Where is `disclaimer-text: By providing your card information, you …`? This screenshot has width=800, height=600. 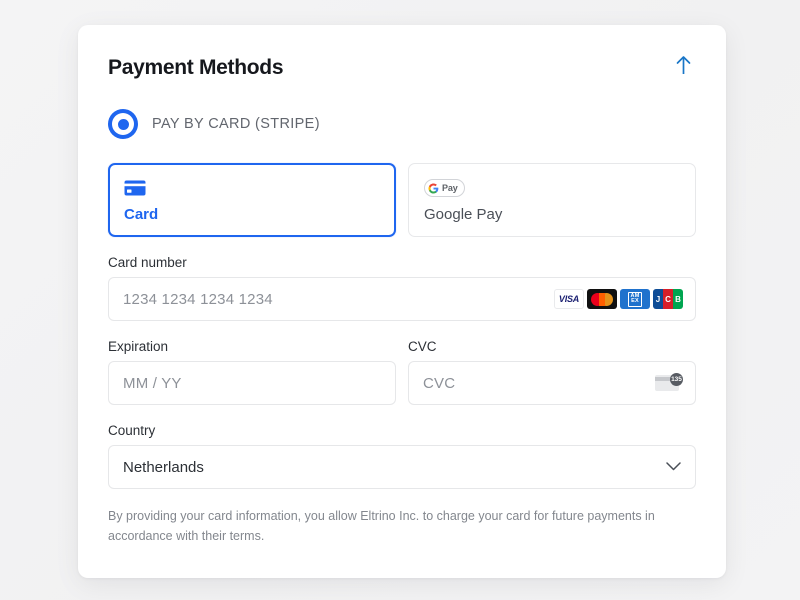
disclaimer-text: By providing your card information, you … is located at coordinates (381, 526).